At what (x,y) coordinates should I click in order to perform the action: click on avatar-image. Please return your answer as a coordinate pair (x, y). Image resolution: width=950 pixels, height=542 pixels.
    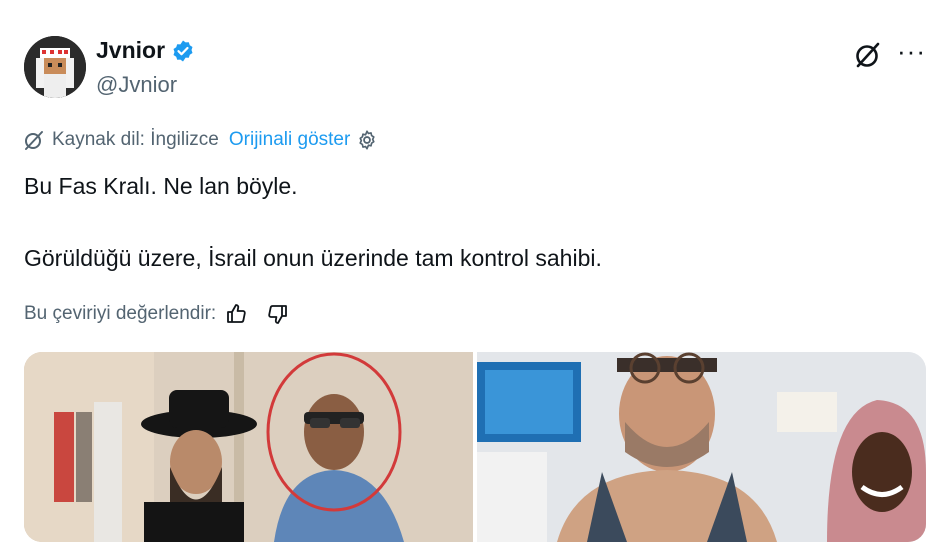
    Looking at the image, I should click on (55, 67).